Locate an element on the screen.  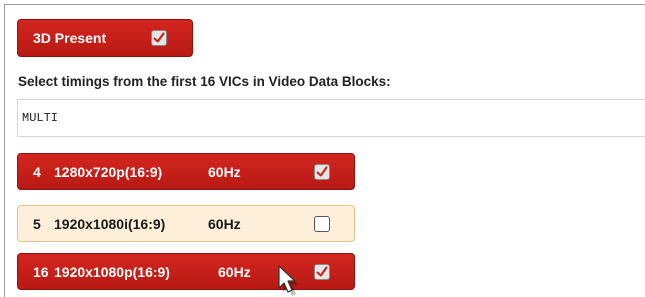
3d-present-toggle: 3D Present is located at coordinates (105, 38).